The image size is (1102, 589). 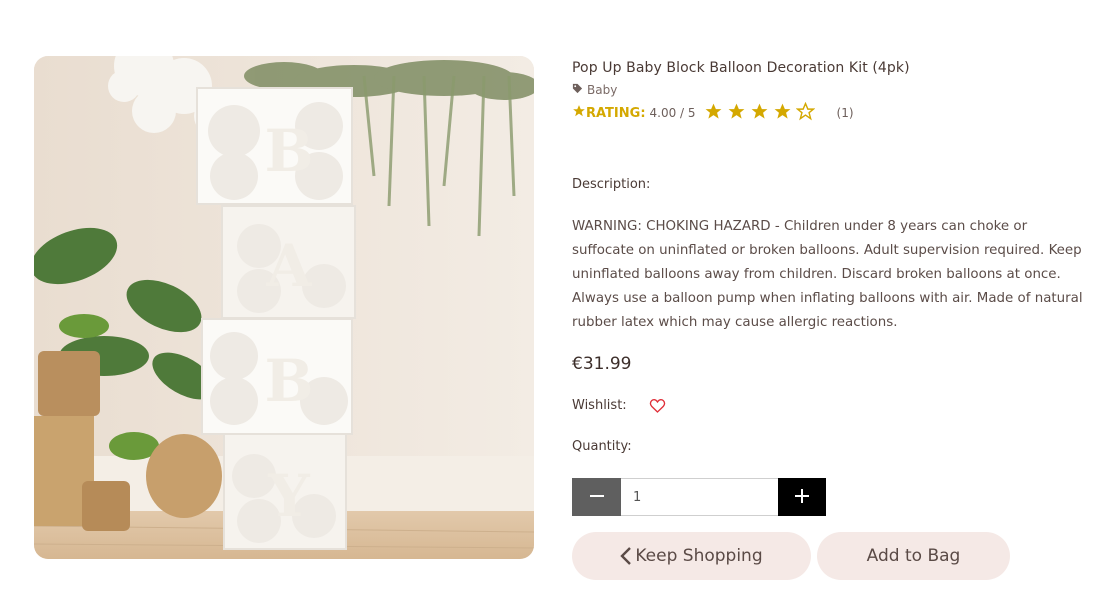 I want to click on wishlist-row: Wishlist:, so click(x=619, y=405).